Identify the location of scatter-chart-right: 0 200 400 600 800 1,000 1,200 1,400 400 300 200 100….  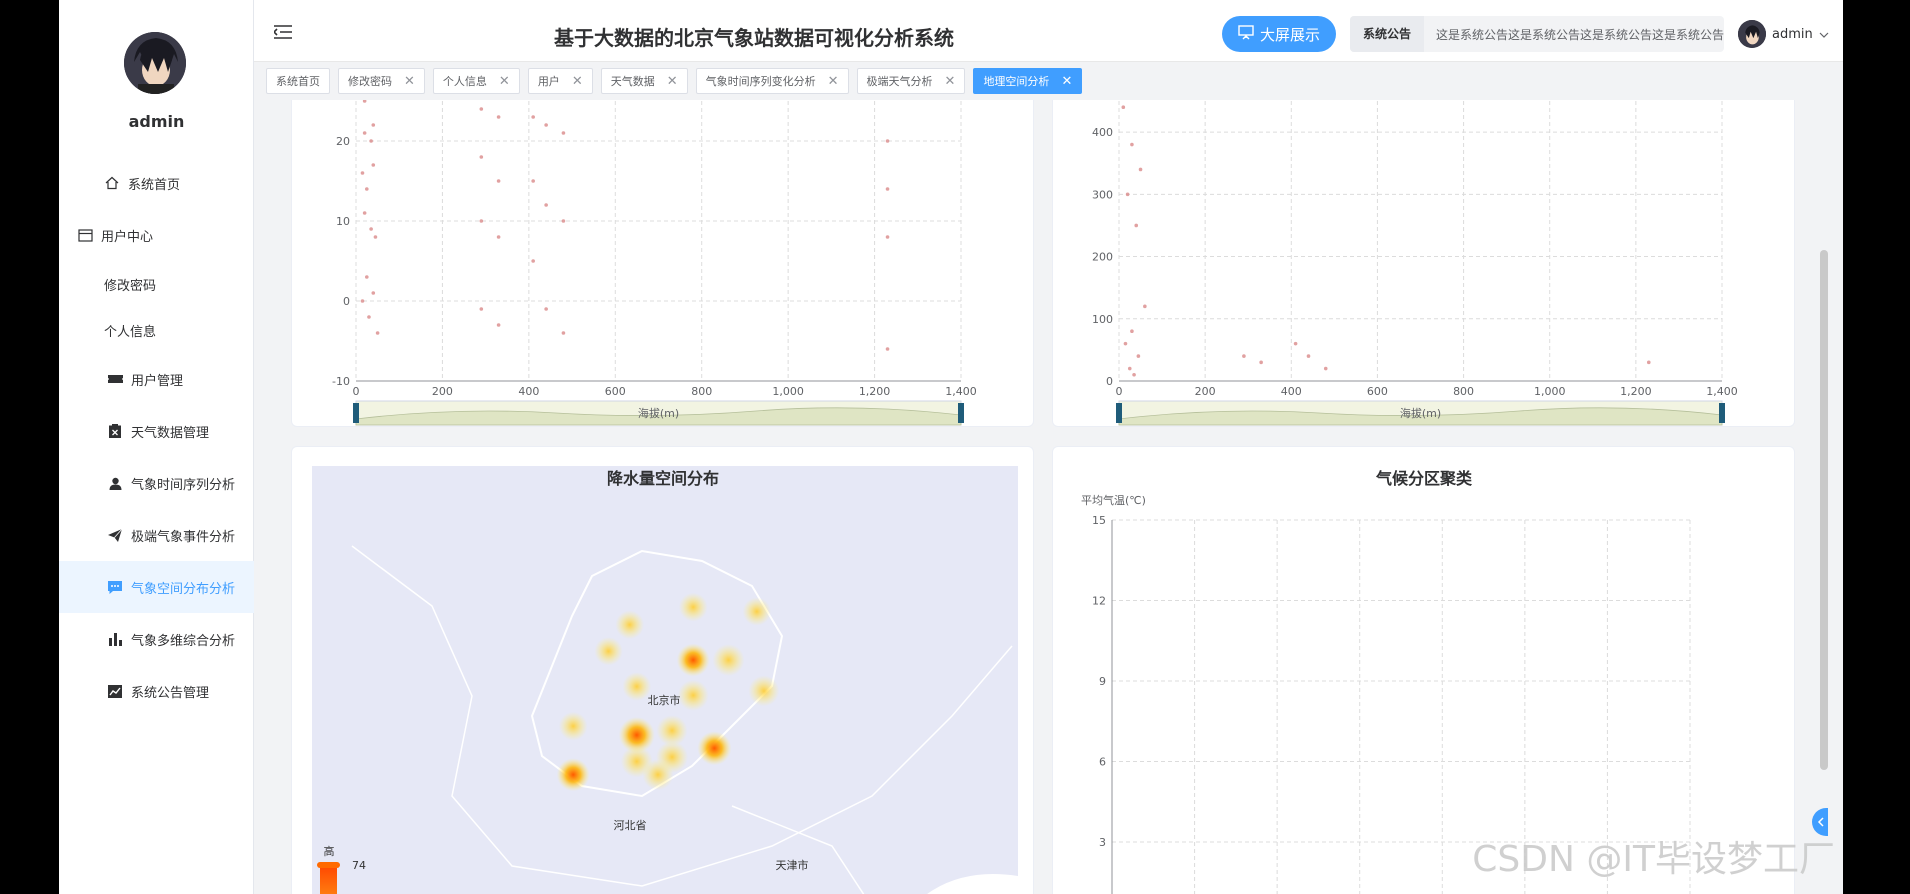
(1424, 264).